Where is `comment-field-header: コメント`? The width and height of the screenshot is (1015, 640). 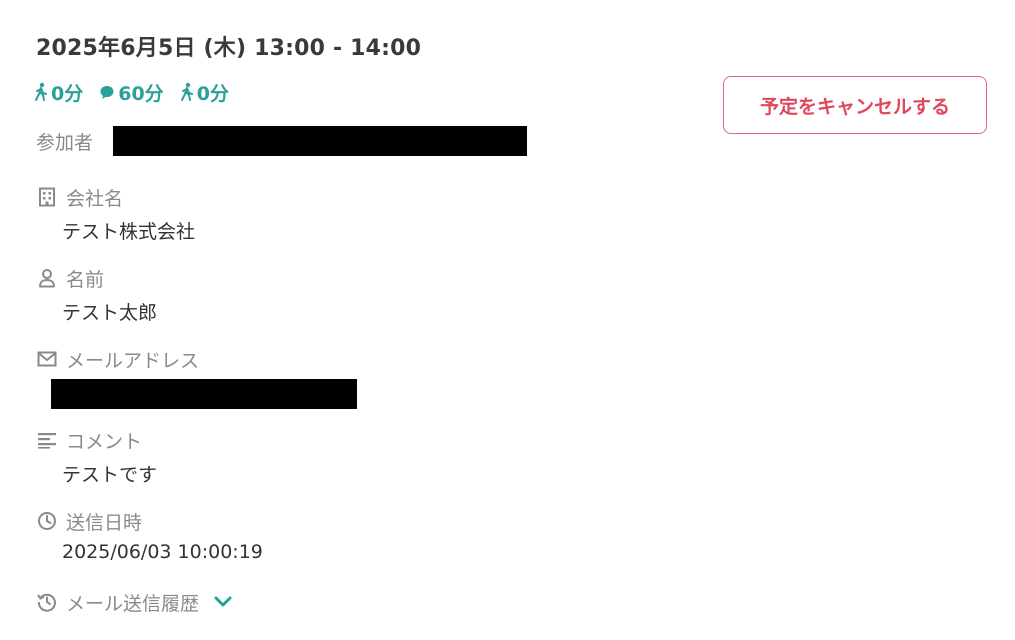
comment-field-header: コメント is located at coordinates (89, 440).